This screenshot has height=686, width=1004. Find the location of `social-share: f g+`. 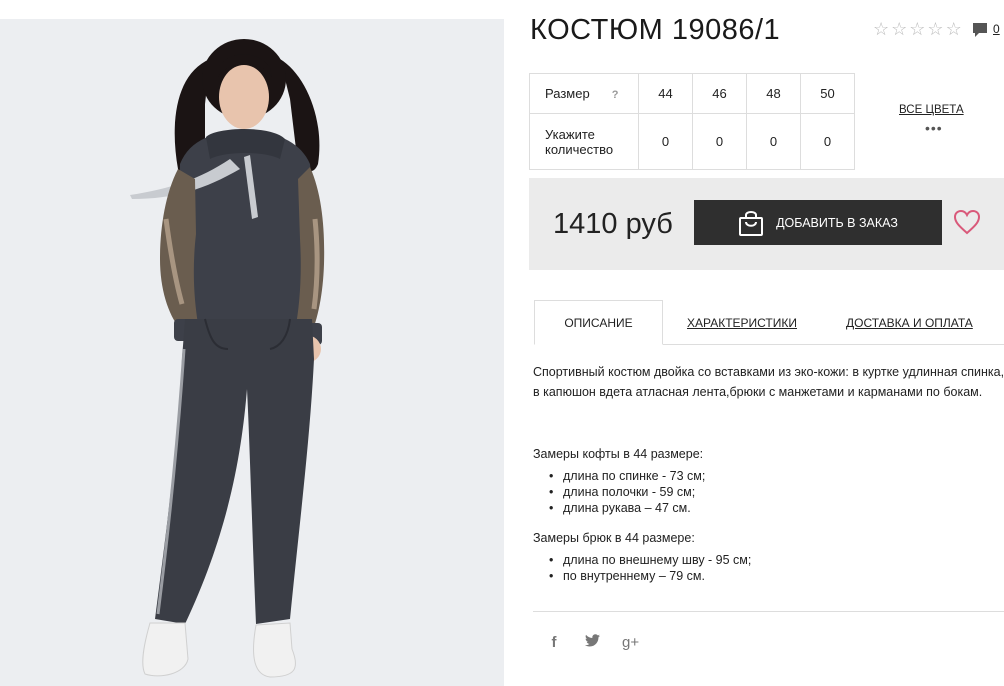

social-share: f g+ is located at coordinates (593, 642).